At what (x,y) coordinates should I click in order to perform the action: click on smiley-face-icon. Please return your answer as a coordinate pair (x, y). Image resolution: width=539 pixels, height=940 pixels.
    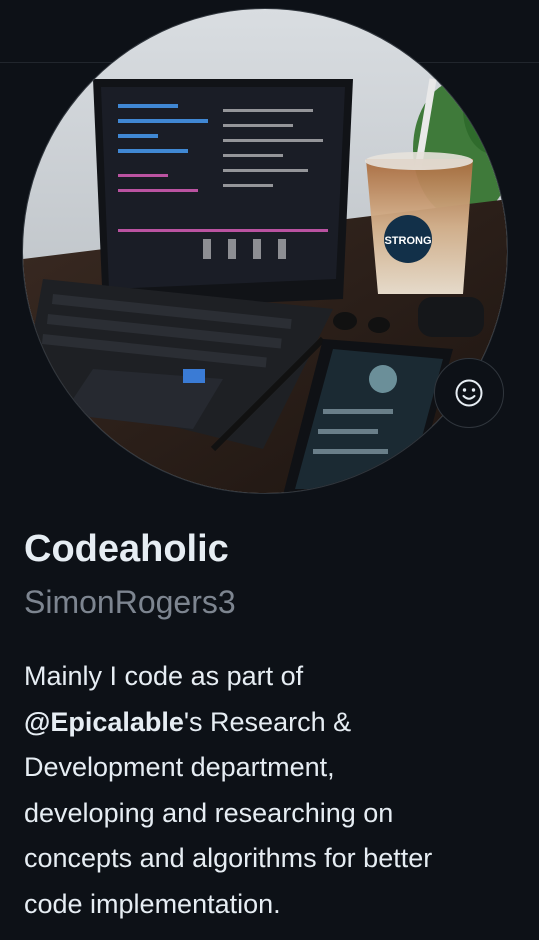
    Looking at the image, I should click on (469, 393).